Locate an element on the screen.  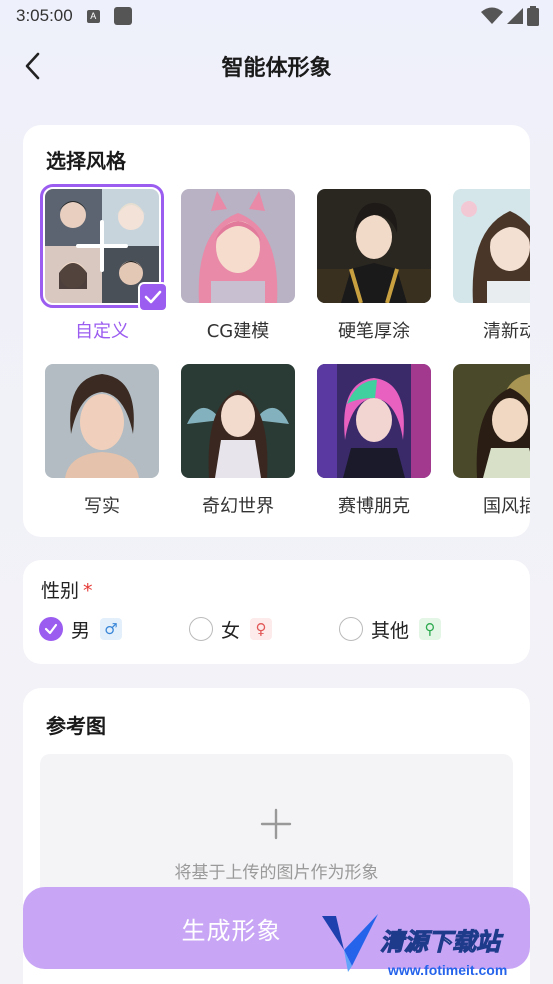
style-thumb-cyberpunk is located at coordinates (374, 421).